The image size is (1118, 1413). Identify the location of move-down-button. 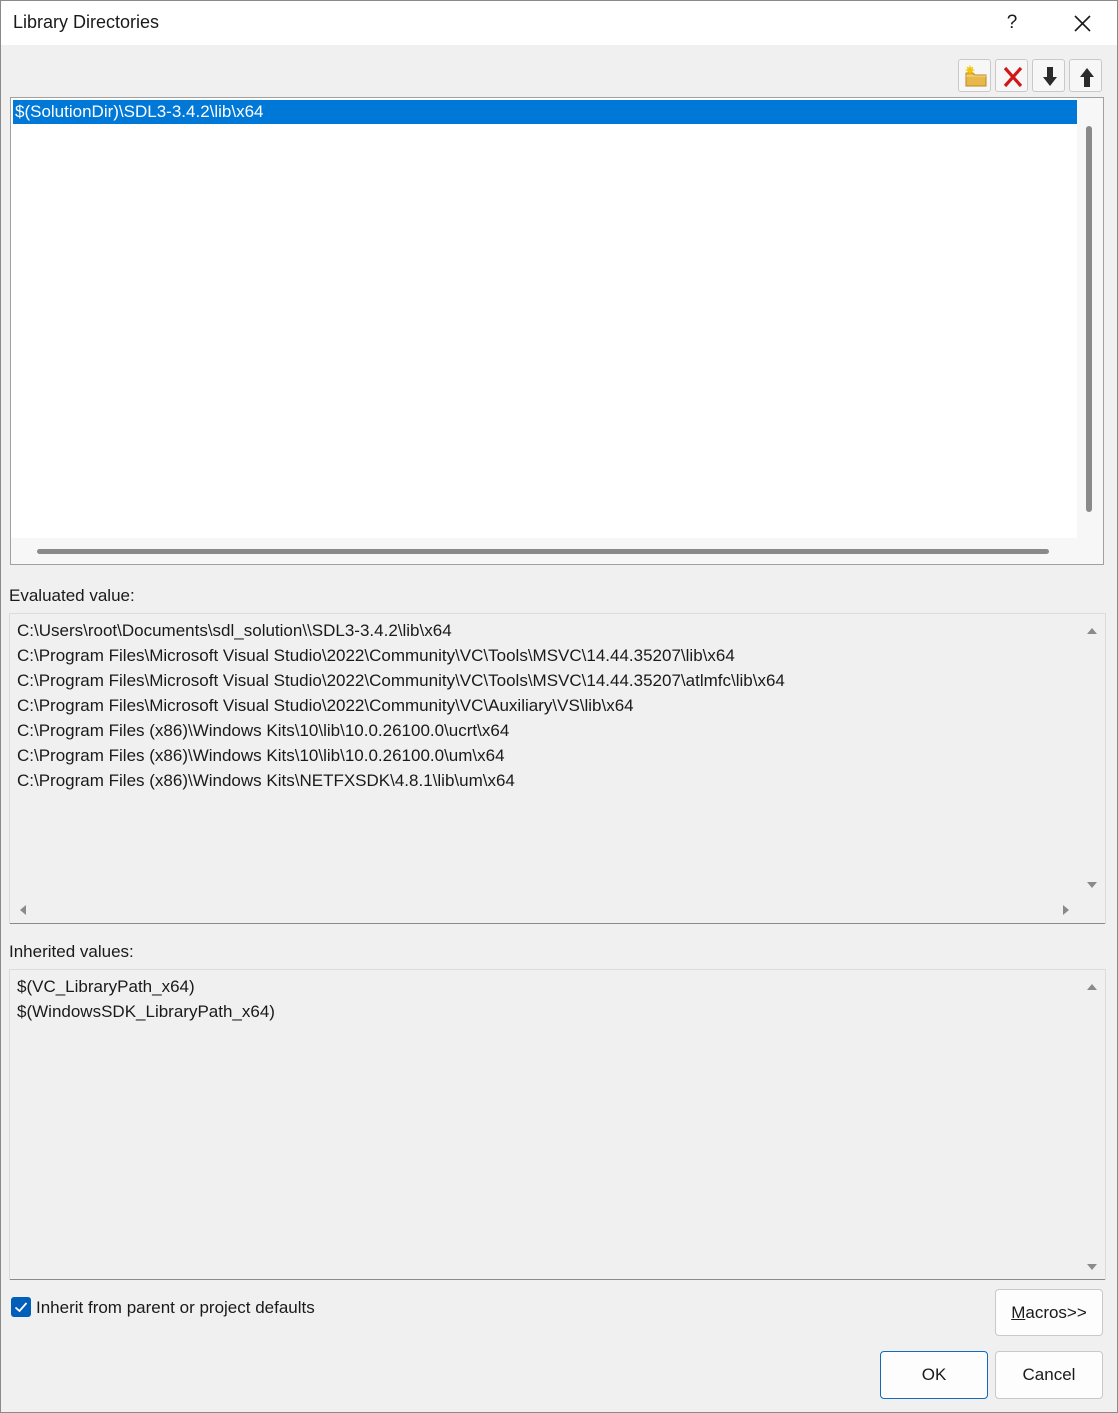
(1048, 75).